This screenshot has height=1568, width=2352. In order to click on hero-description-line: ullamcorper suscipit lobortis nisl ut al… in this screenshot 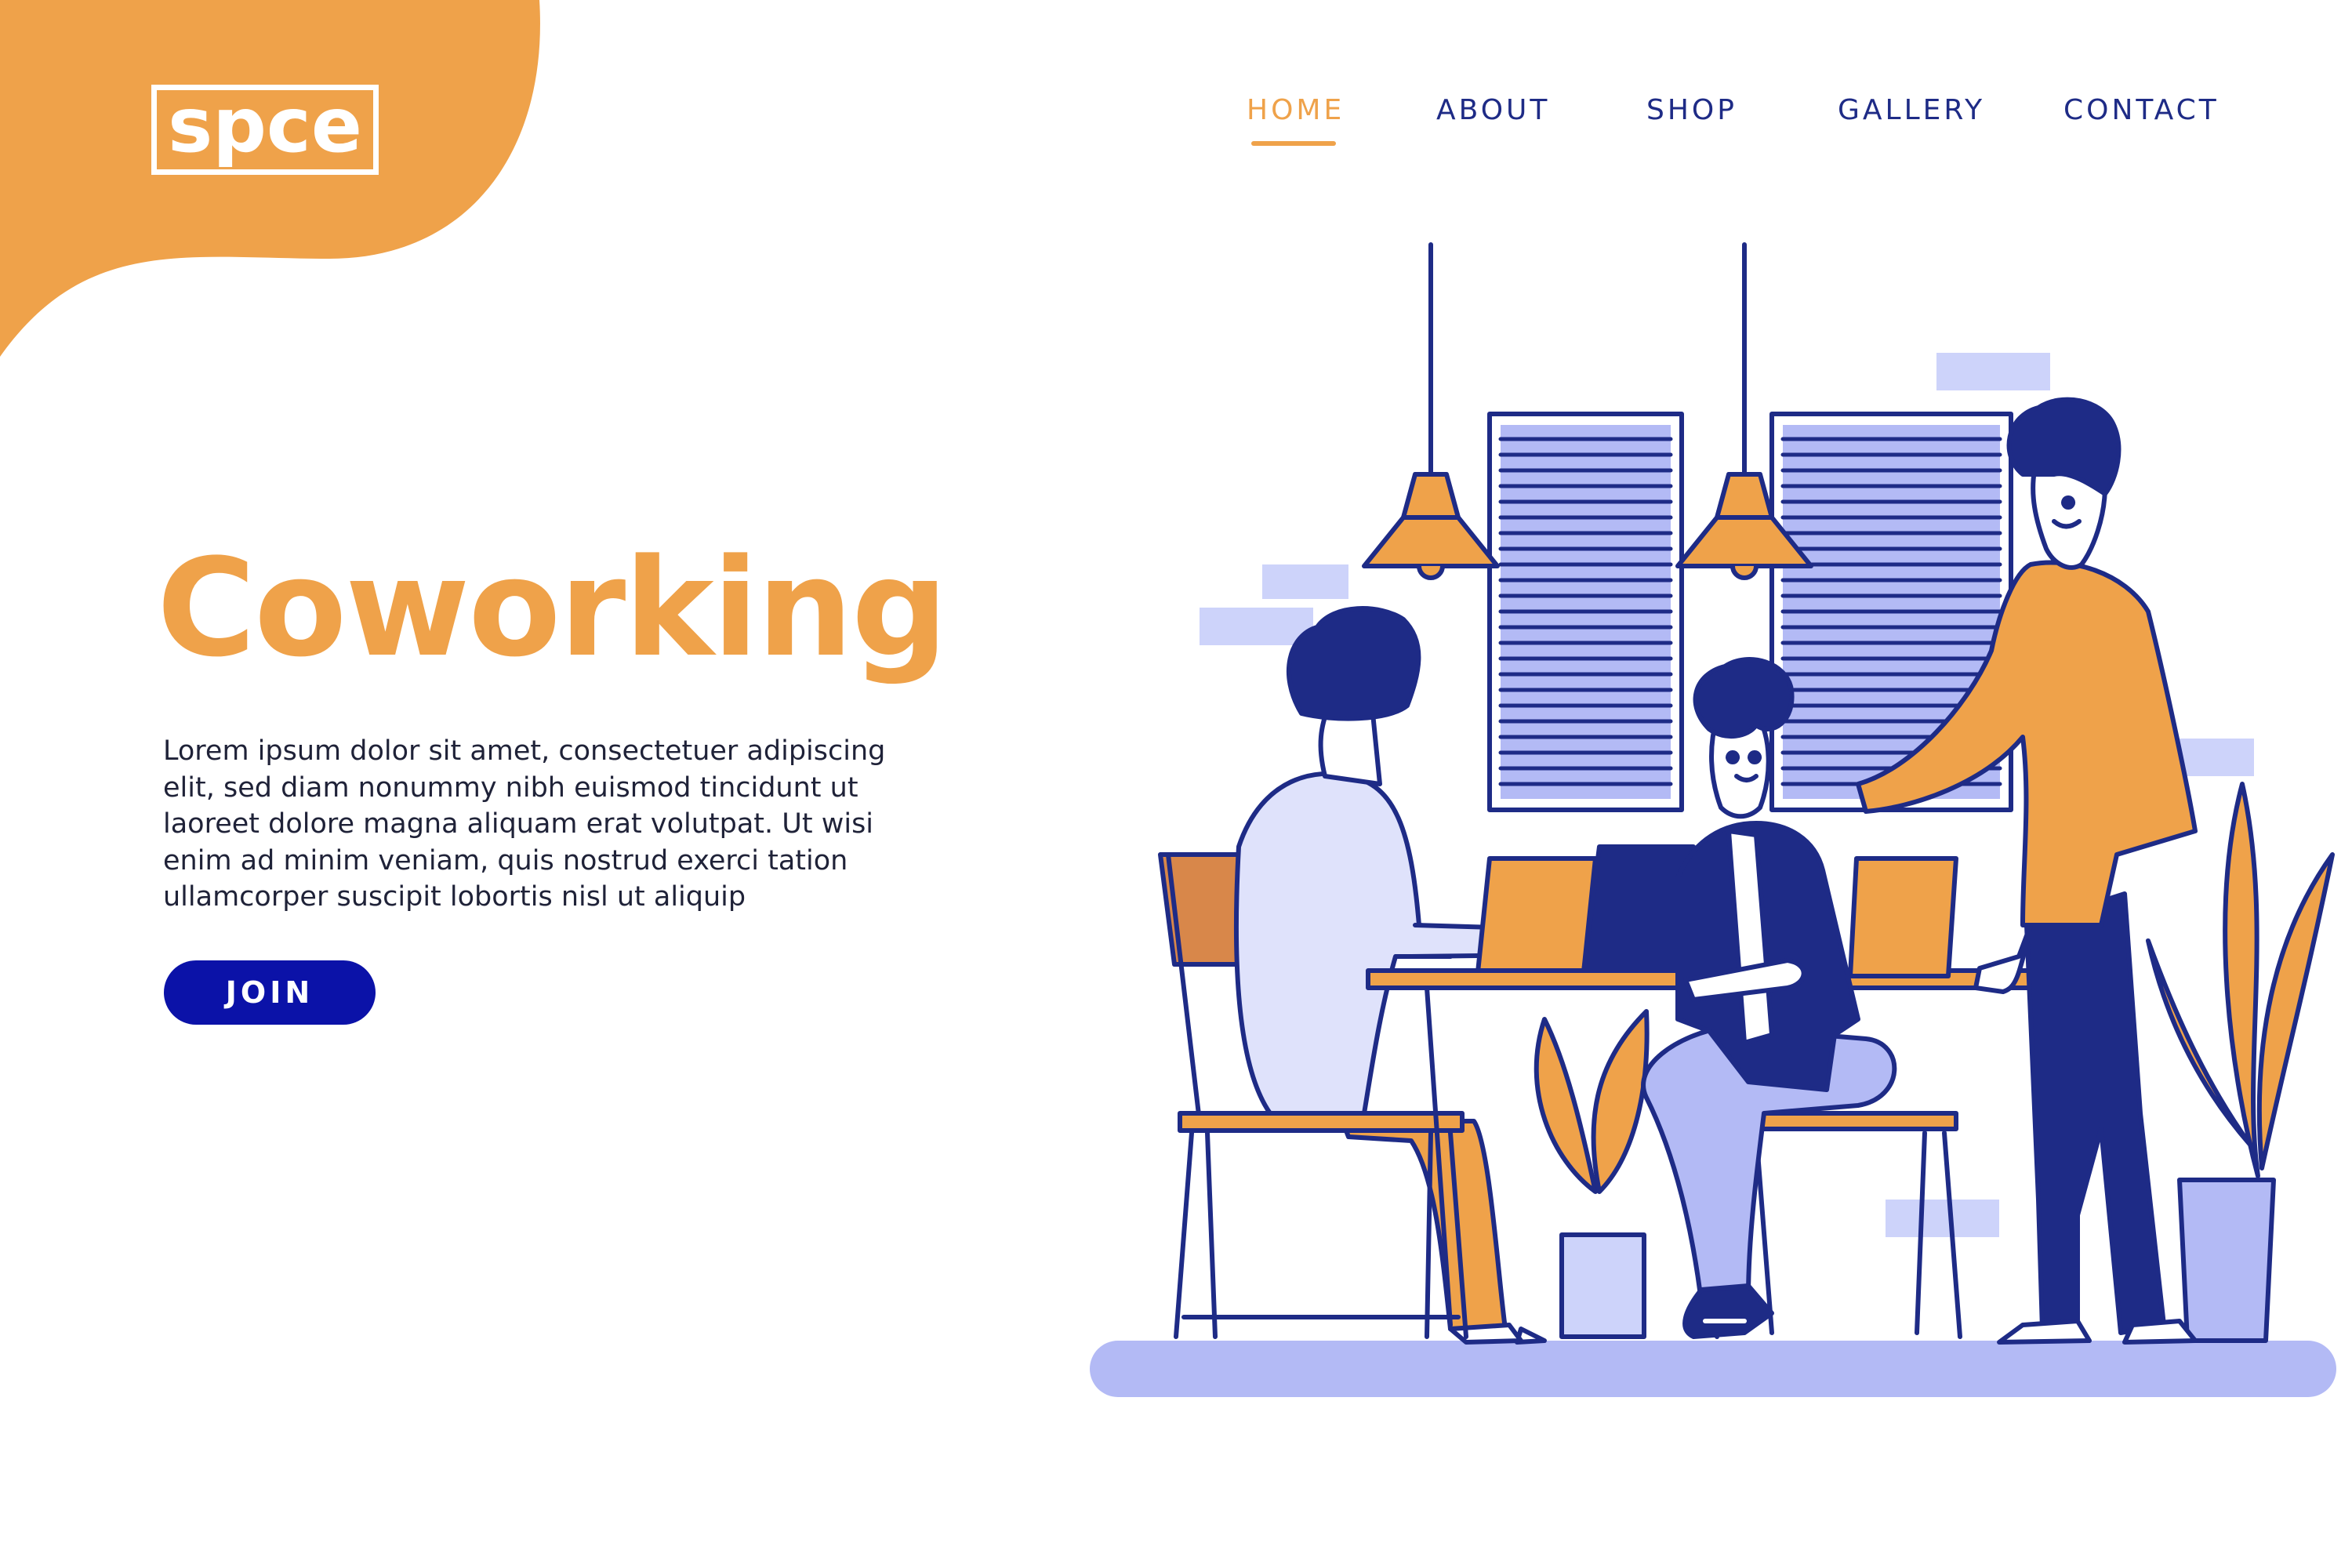, I will do `click(454, 897)`.